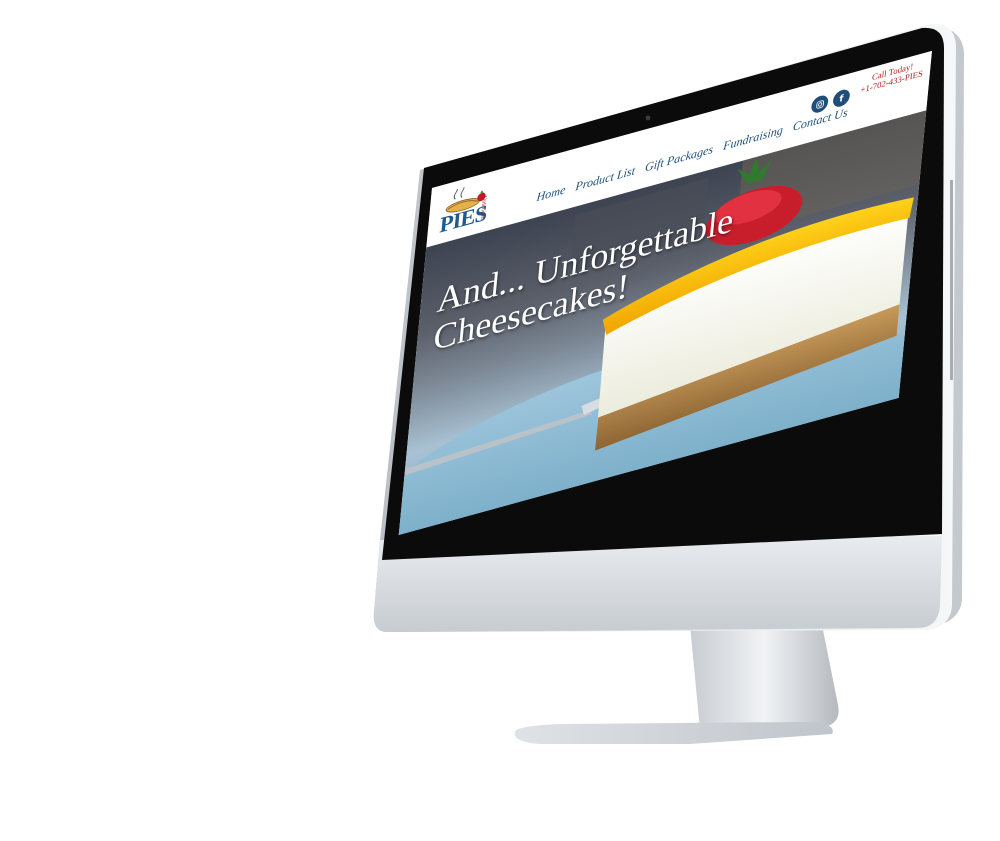 This screenshot has height=841, width=1000. What do you see at coordinates (605, 179) in the screenshot?
I see `nav-product-list: Product List` at bounding box center [605, 179].